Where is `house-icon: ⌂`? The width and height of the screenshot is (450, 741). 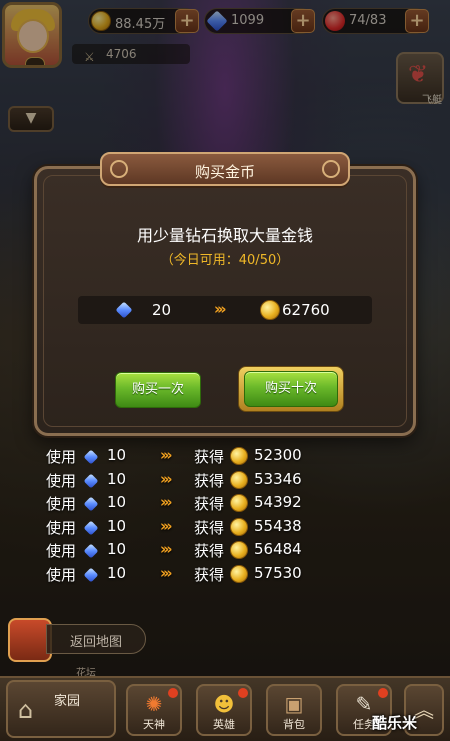 house-icon: ⌂ is located at coordinates (26, 710).